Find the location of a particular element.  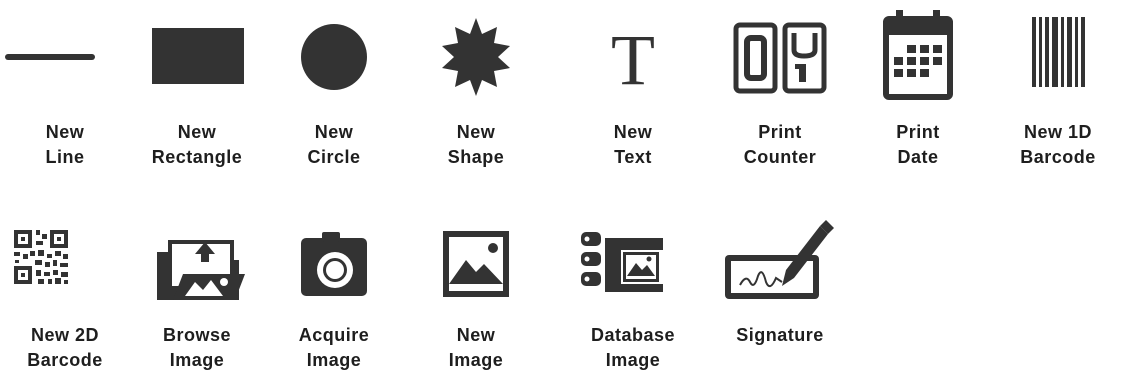

browse-image-icon is located at coordinates (197, 267).